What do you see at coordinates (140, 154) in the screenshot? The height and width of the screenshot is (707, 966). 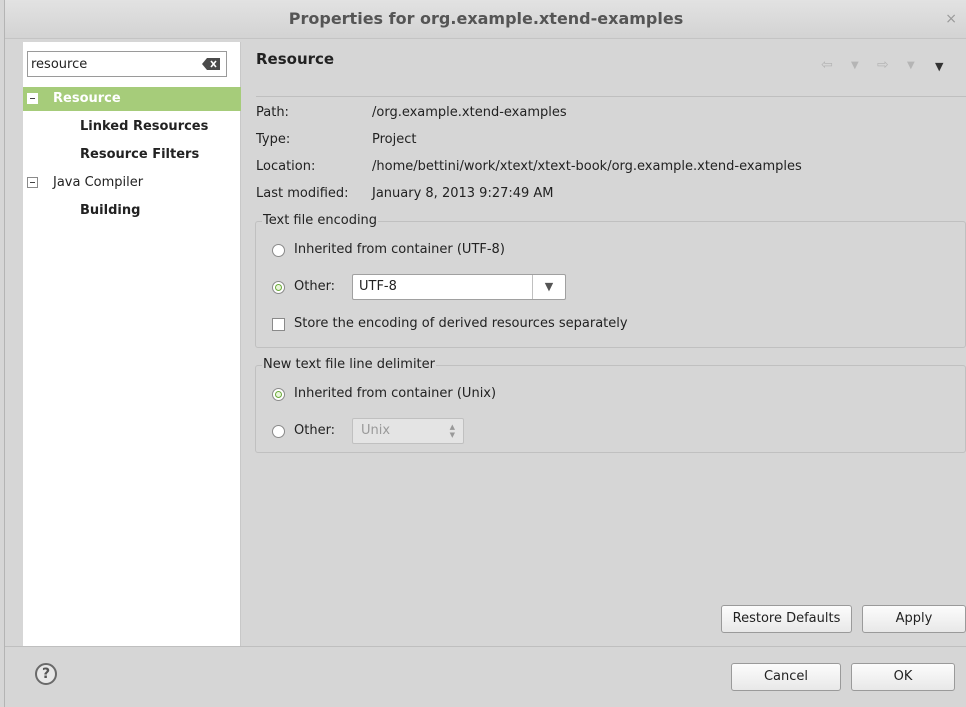 I see `tree-item-label: Resource Filters` at bounding box center [140, 154].